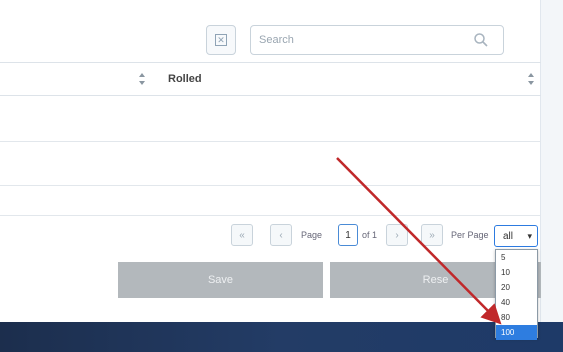 The image size is (563, 352). What do you see at coordinates (359, 40) in the screenshot?
I see `search-input` at bounding box center [359, 40].